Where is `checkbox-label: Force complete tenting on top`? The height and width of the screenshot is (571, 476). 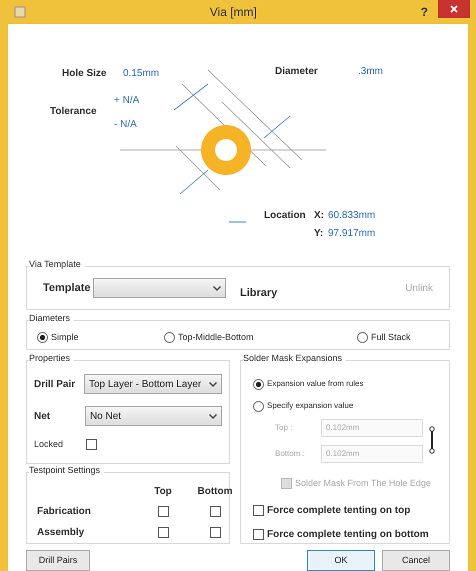 checkbox-label: Force complete tenting on top is located at coordinates (338, 511).